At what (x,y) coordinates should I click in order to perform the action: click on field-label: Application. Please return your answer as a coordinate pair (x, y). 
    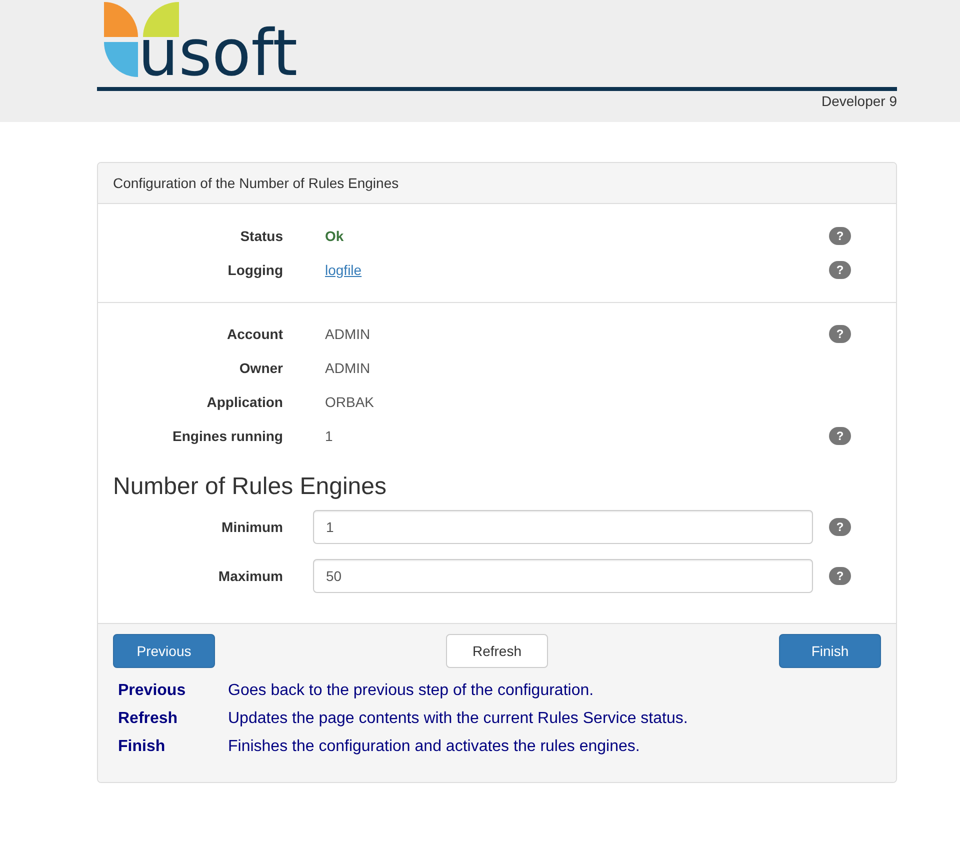
    Looking at the image, I should click on (244, 402).